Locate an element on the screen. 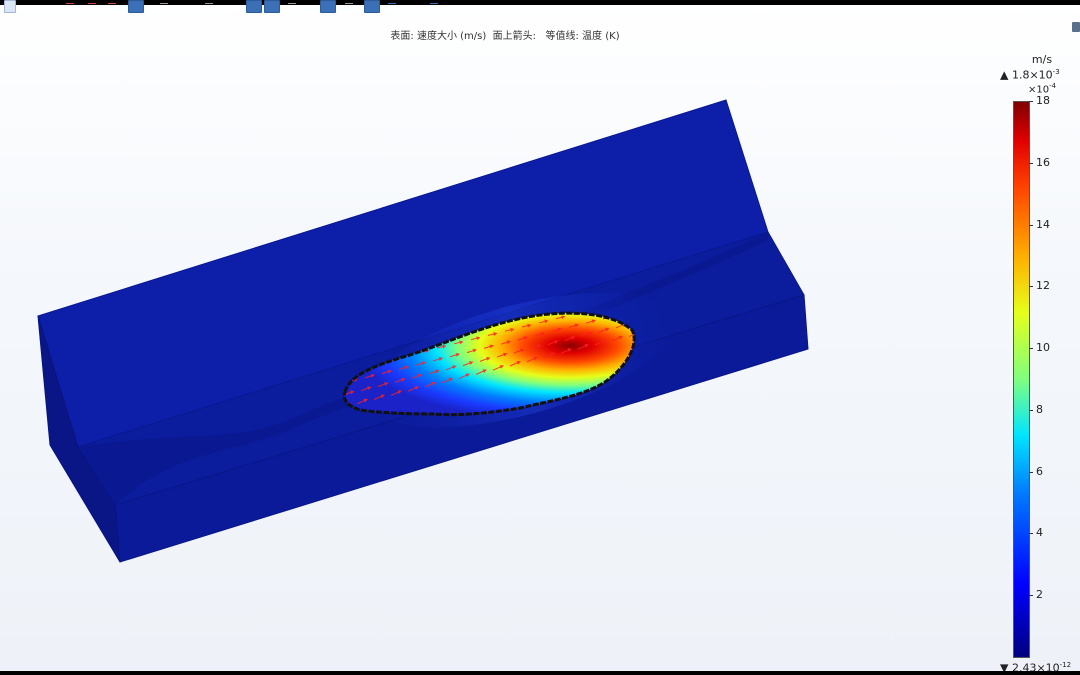  colorbar-tick-label: 4 is located at coordinates (1039, 533).